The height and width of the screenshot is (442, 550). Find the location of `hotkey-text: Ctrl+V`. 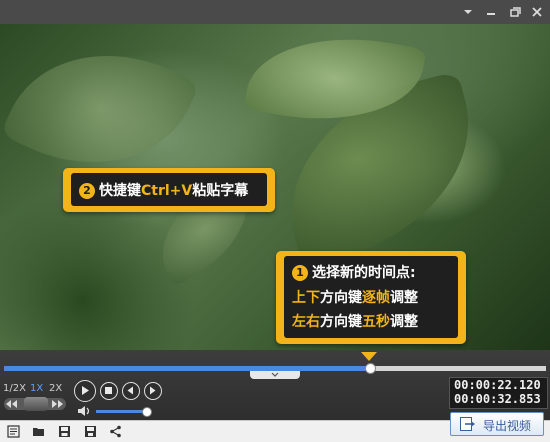

hotkey-text: Ctrl+V is located at coordinates (167, 191).